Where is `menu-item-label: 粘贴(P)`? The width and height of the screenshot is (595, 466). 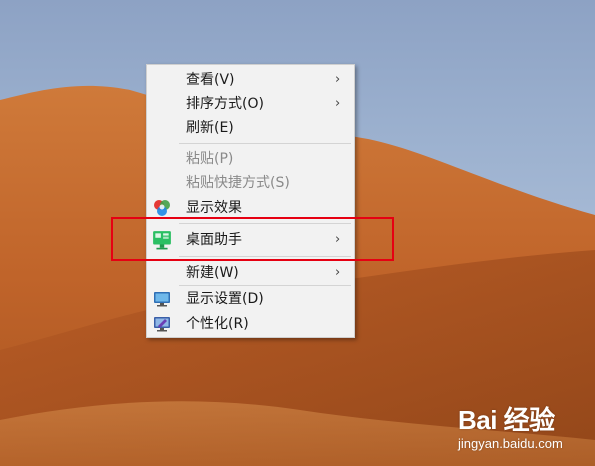 menu-item-label: 粘贴(P) is located at coordinates (210, 159).